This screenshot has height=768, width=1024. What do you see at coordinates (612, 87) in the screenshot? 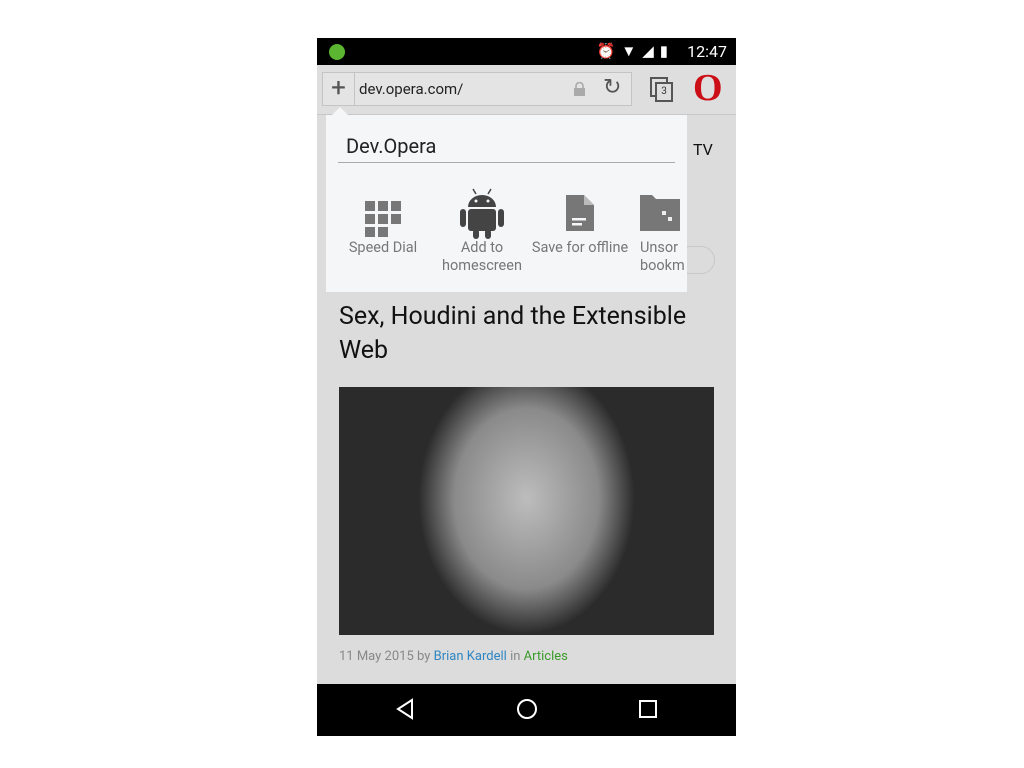
I see `reload-icon: ↻` at bounding box center [612, 87].